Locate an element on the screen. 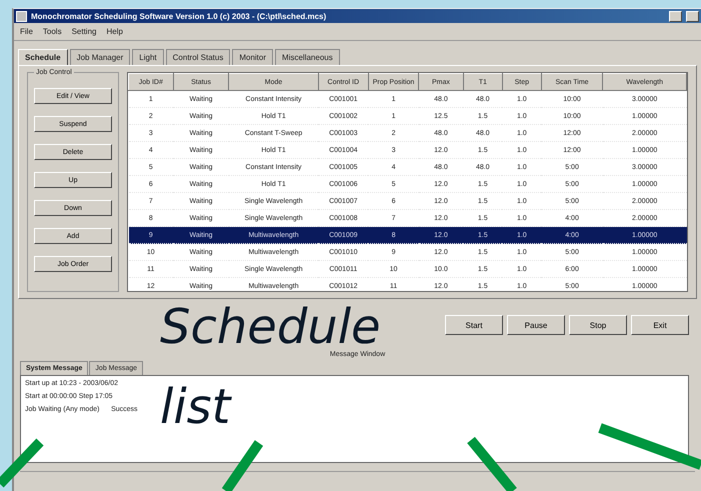 This screenshot has width=701, height=491. action-button: Stop is located at coordinates (598, 325).